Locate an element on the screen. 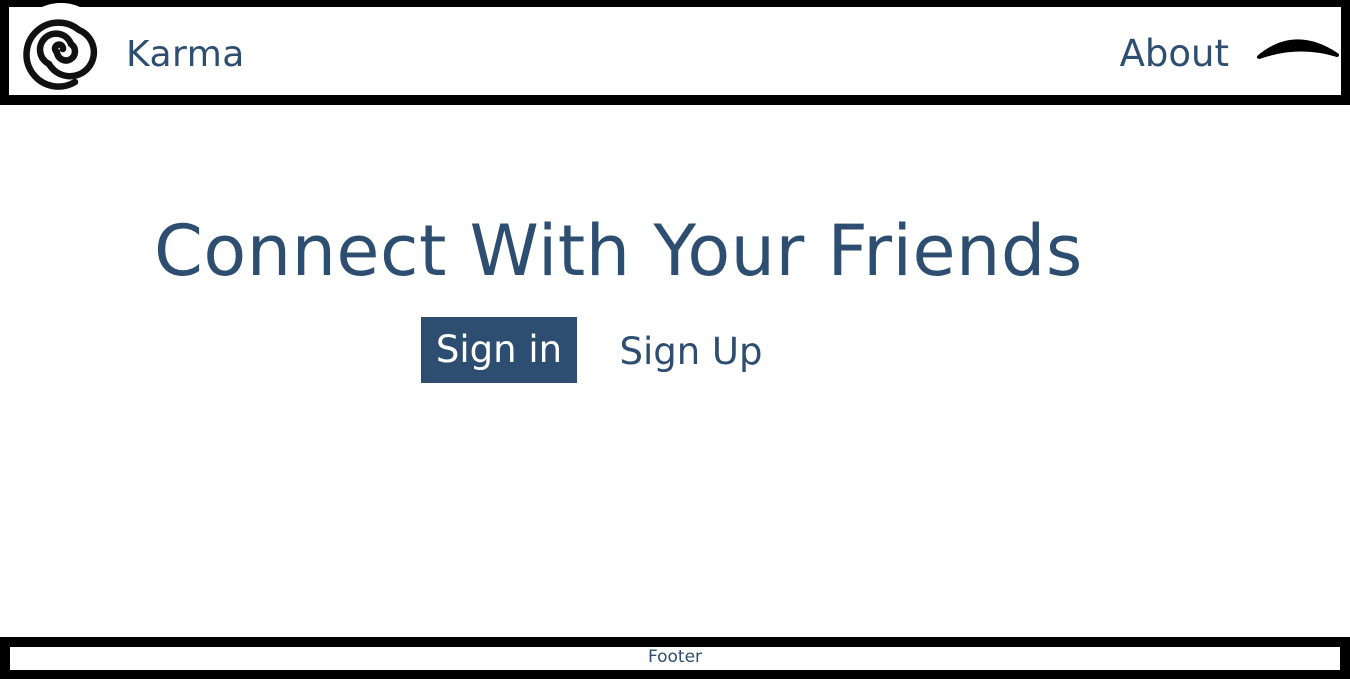 This screenshot has height=679, width=1350. menu-arc-graphic is located at coordinates (1298, 49).